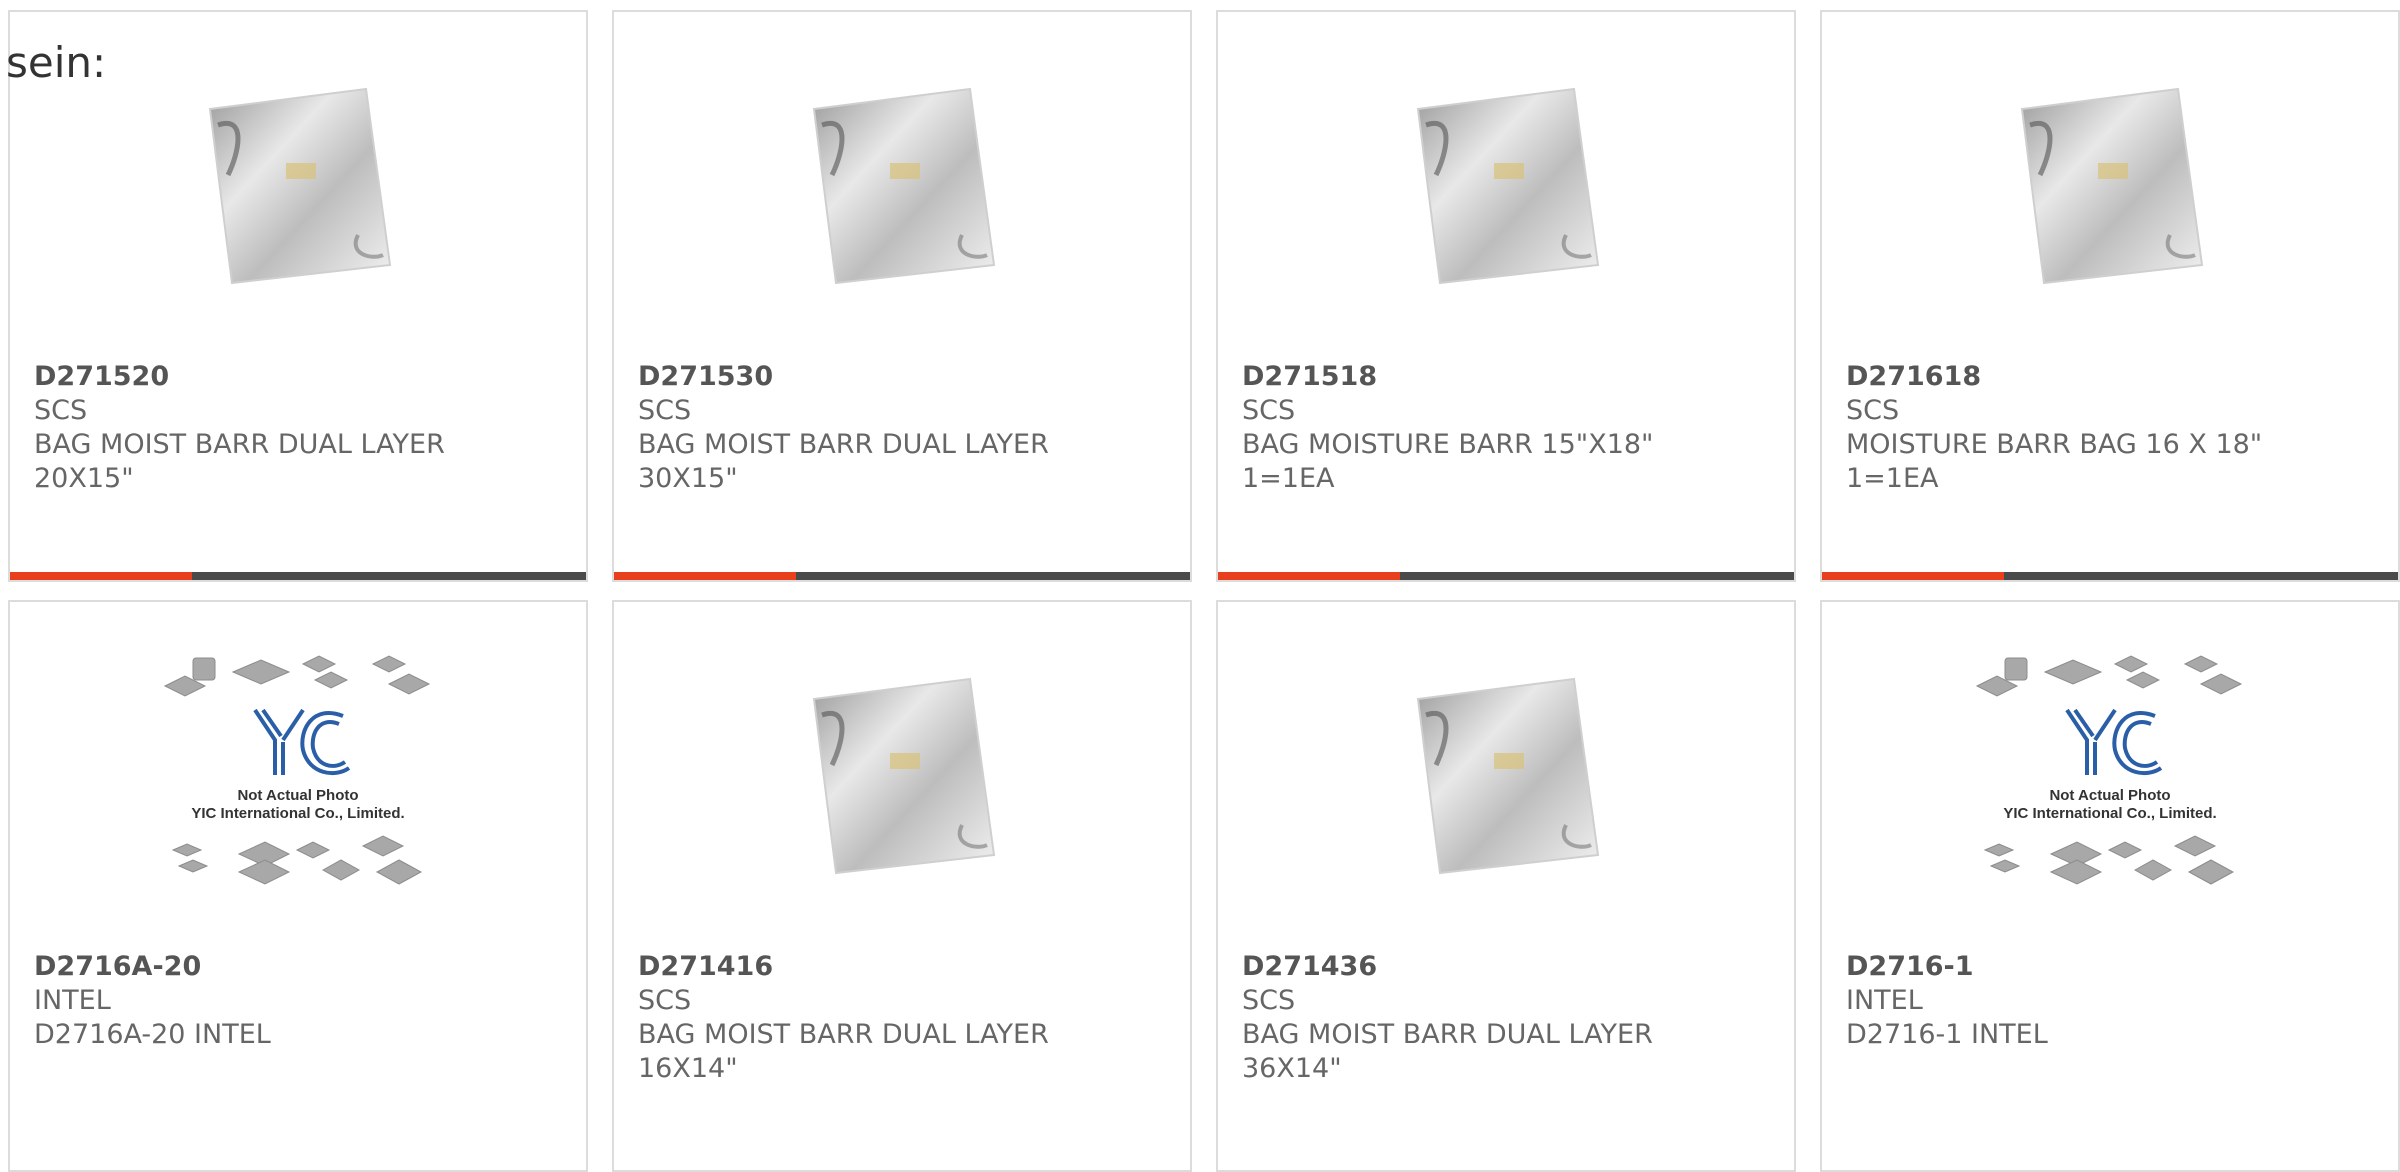  What do you see at coordinates (56, 62) in the screenshot?
I see `intro-text: sein:` at bounding box center [56, 62].